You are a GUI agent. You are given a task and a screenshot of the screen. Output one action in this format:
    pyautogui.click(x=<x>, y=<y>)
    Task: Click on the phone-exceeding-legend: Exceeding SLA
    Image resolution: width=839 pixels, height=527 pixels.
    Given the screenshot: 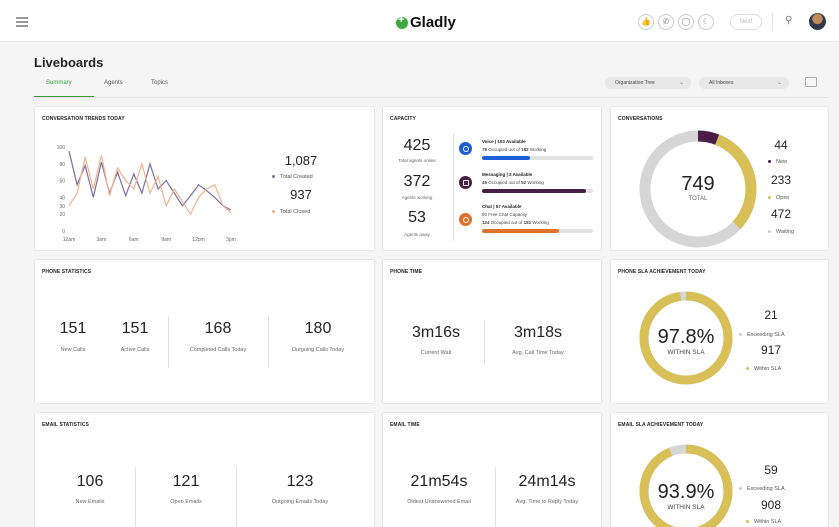 What is the action you would take?
    pyautogui.click(x=762, y=335)
    